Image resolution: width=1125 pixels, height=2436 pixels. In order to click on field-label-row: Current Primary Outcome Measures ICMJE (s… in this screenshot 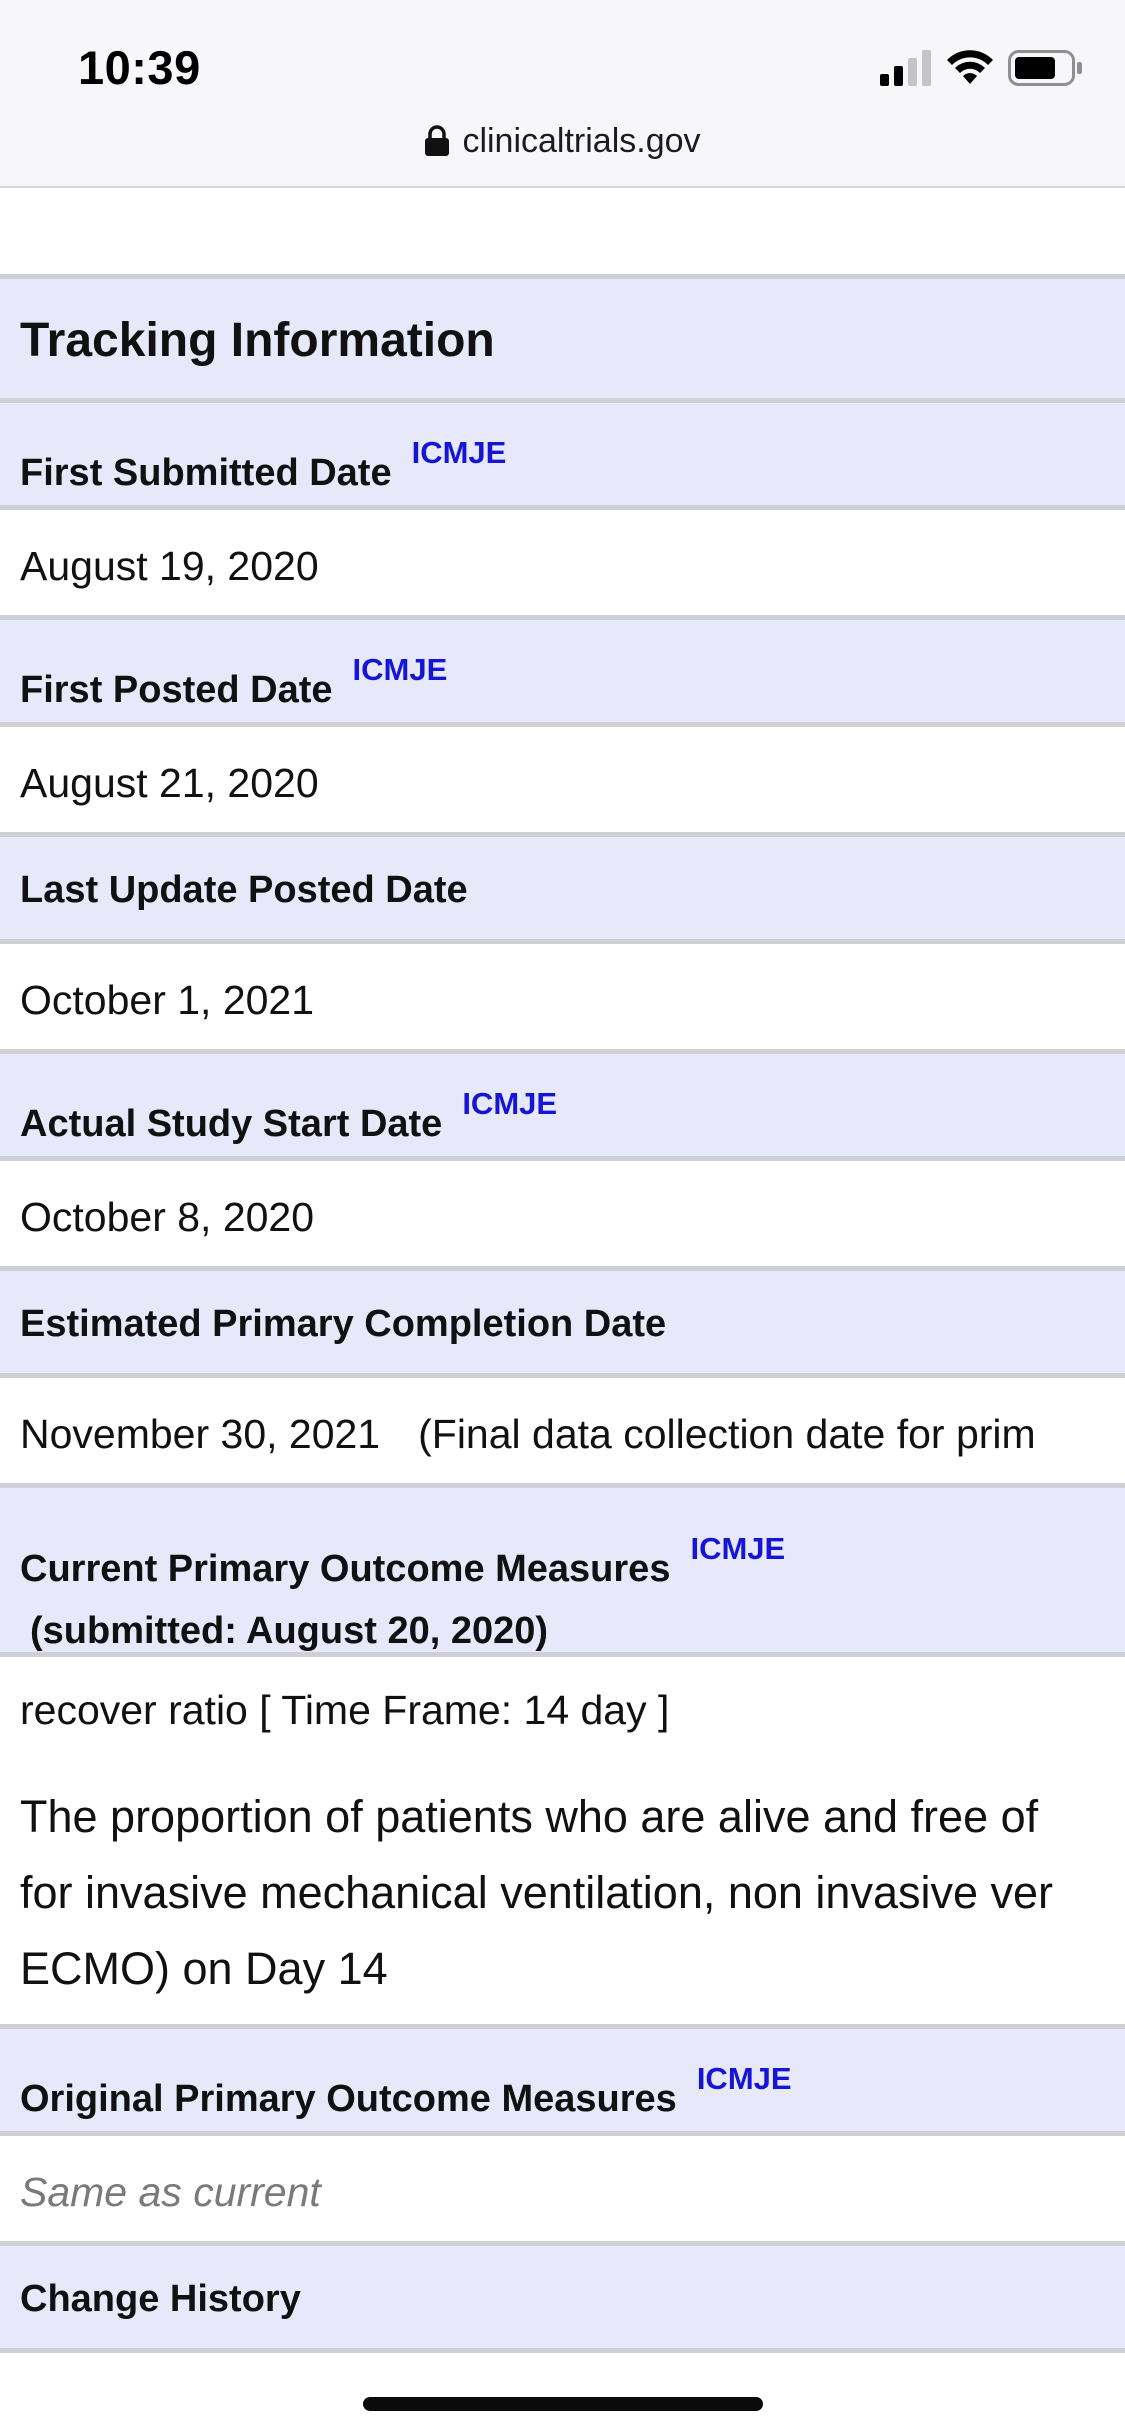, I will do `click(562, 1572)`.